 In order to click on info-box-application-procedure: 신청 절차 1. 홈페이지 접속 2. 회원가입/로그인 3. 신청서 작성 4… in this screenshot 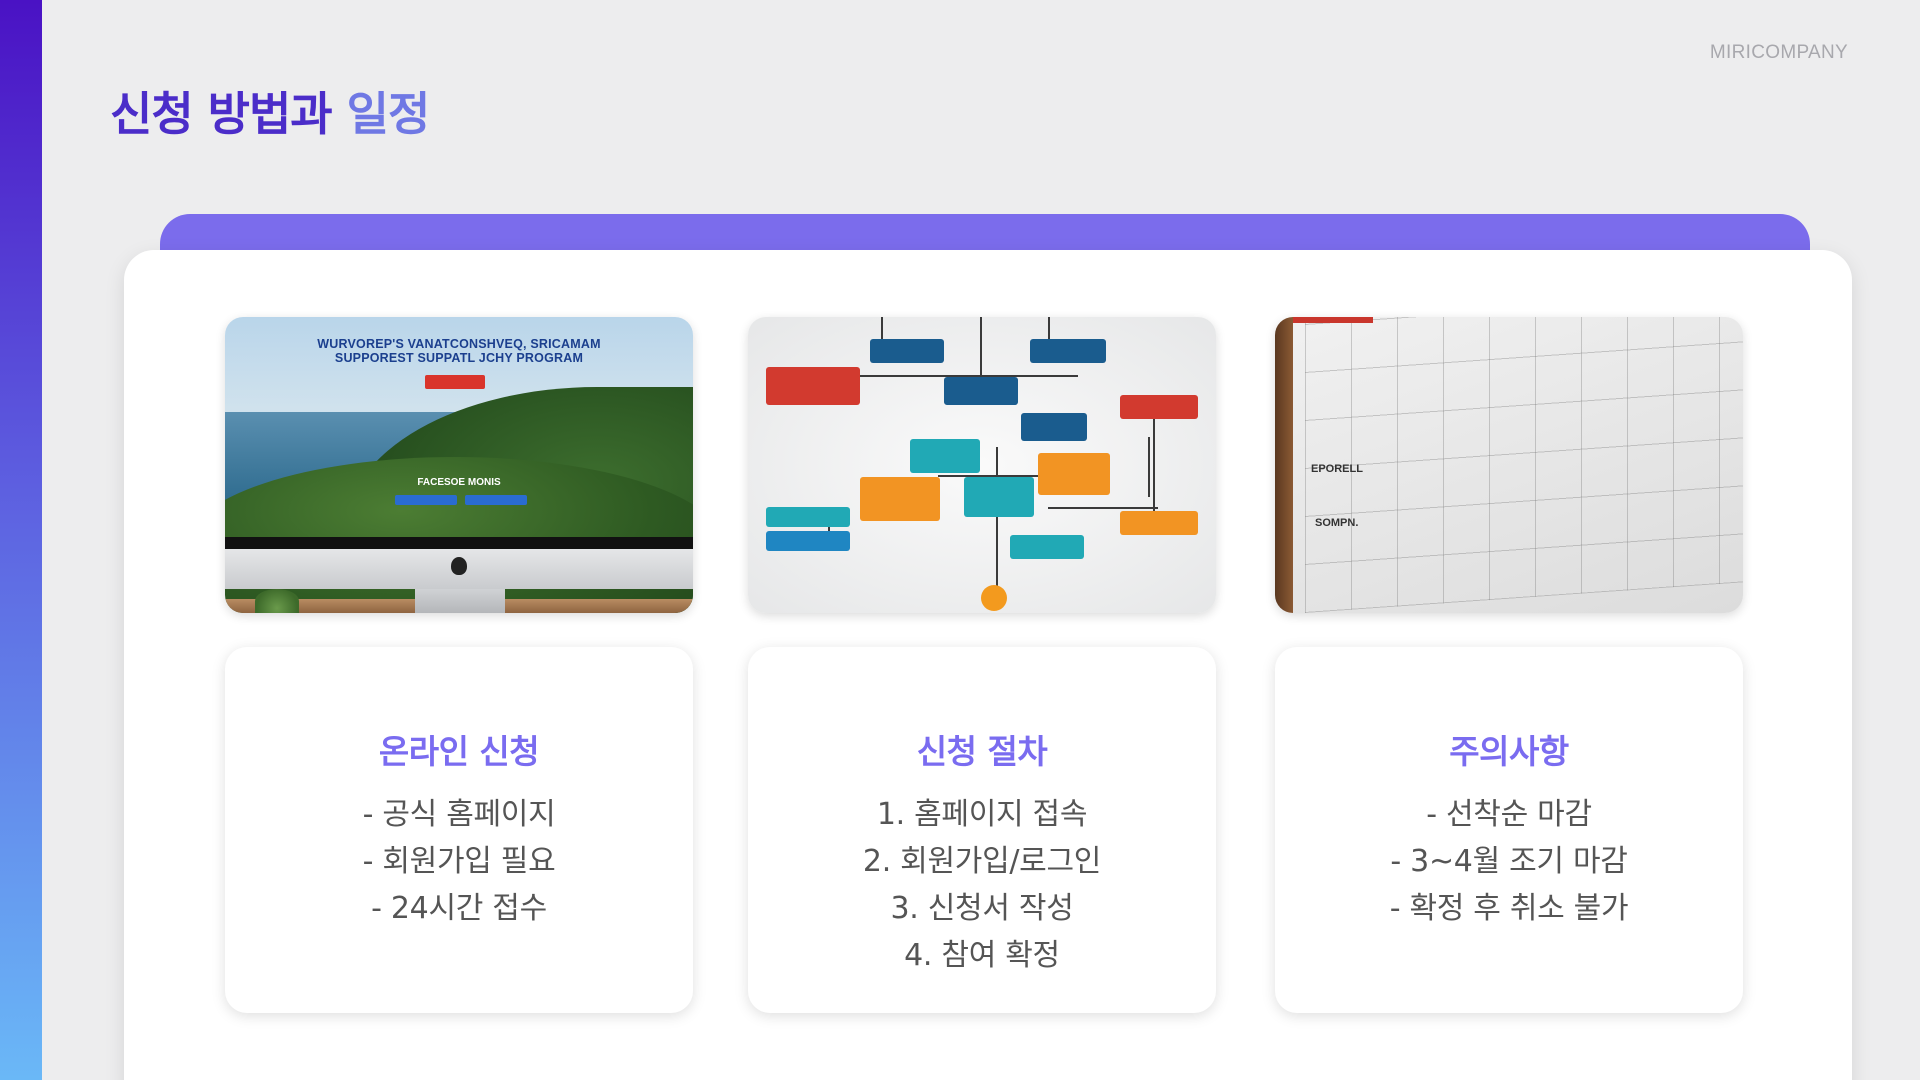, I will do `click(982, 830)`.